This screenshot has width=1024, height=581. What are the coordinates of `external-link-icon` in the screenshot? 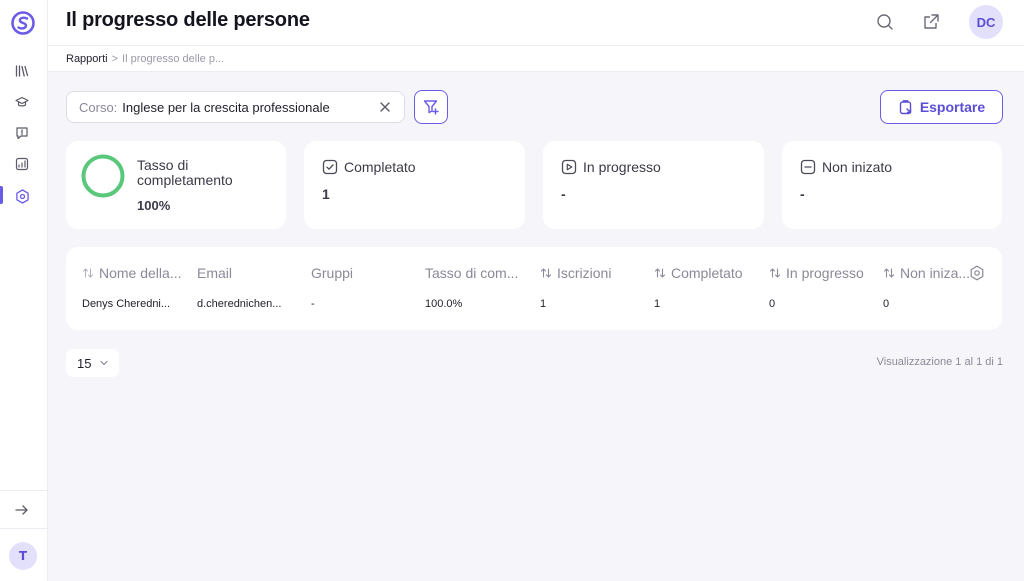 It's located at (931, 21).